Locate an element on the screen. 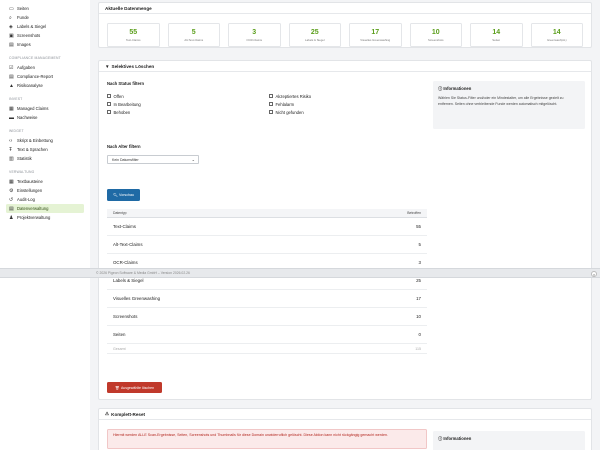 This screenshot has width=600, height=450. folder-icon: ▬ is located at coordinates (11, 117).